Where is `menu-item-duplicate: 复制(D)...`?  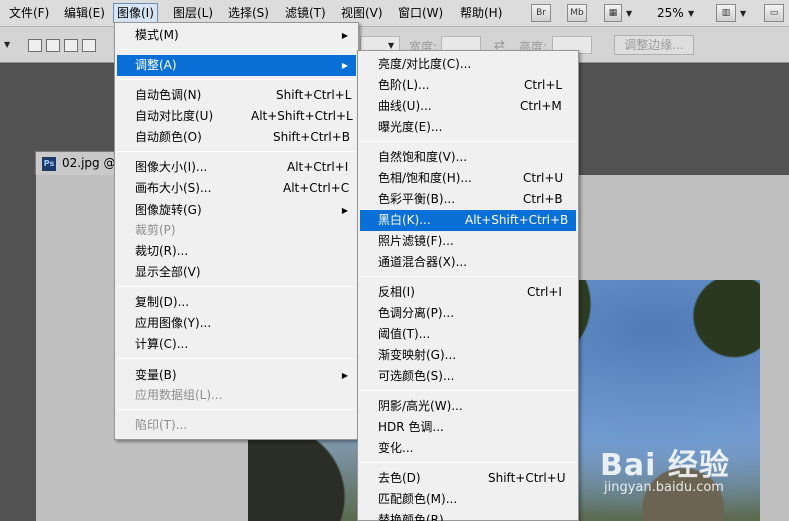 menu-item-duplicate: 复制(D)... is located at coordinates (236, 302).